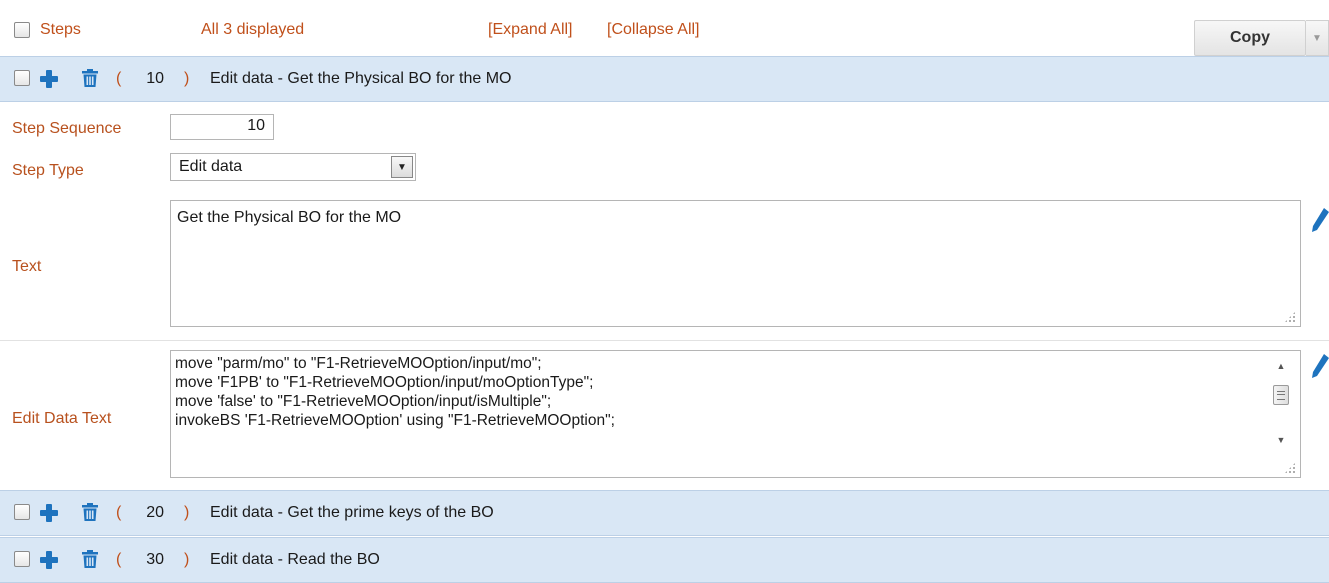  What do you see at coordinates (289, 217) in the screenshot?
I see `text-area-value: Get the Physical BO for the MO` at bounding box center [289, 217].